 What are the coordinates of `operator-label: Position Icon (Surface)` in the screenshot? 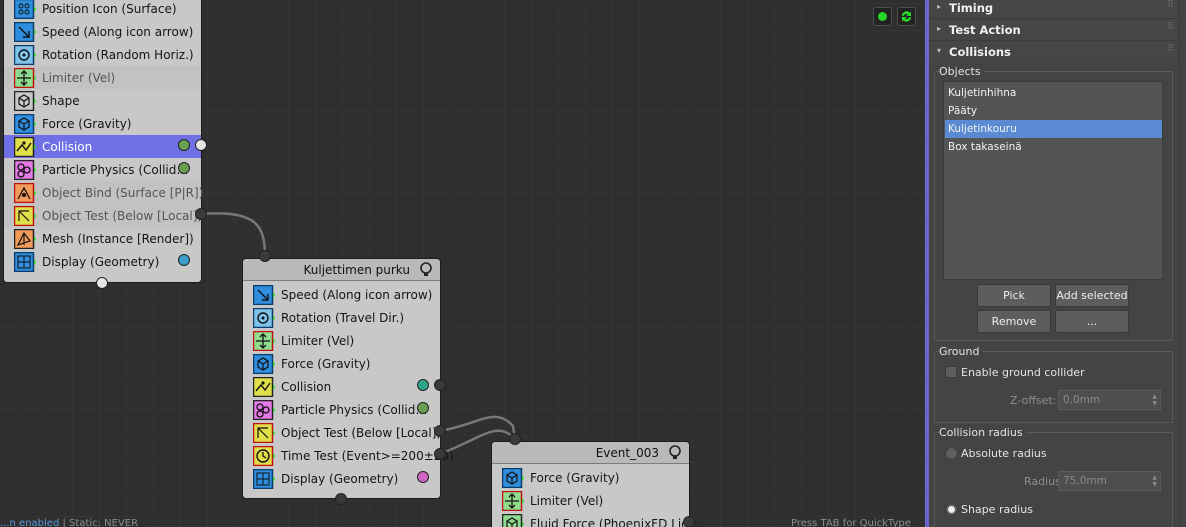 It's located at (109, 8).